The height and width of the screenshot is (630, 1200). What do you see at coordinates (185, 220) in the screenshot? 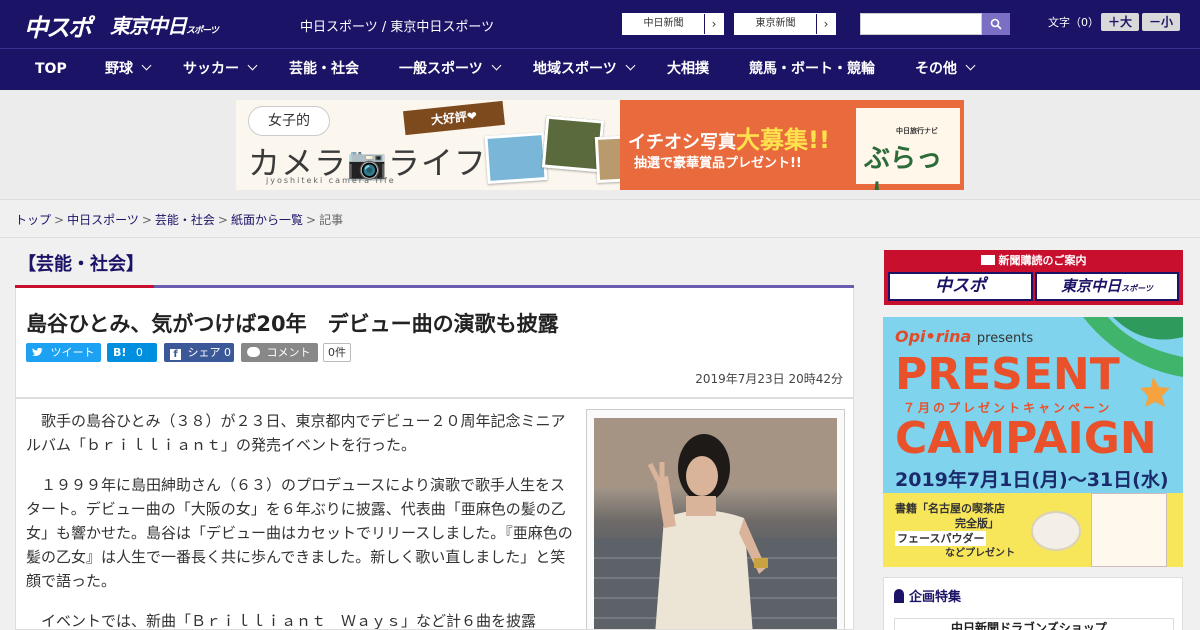
I see `breadcrumb-entertainment: 芸能・社会` at bounding box center [185, 220].